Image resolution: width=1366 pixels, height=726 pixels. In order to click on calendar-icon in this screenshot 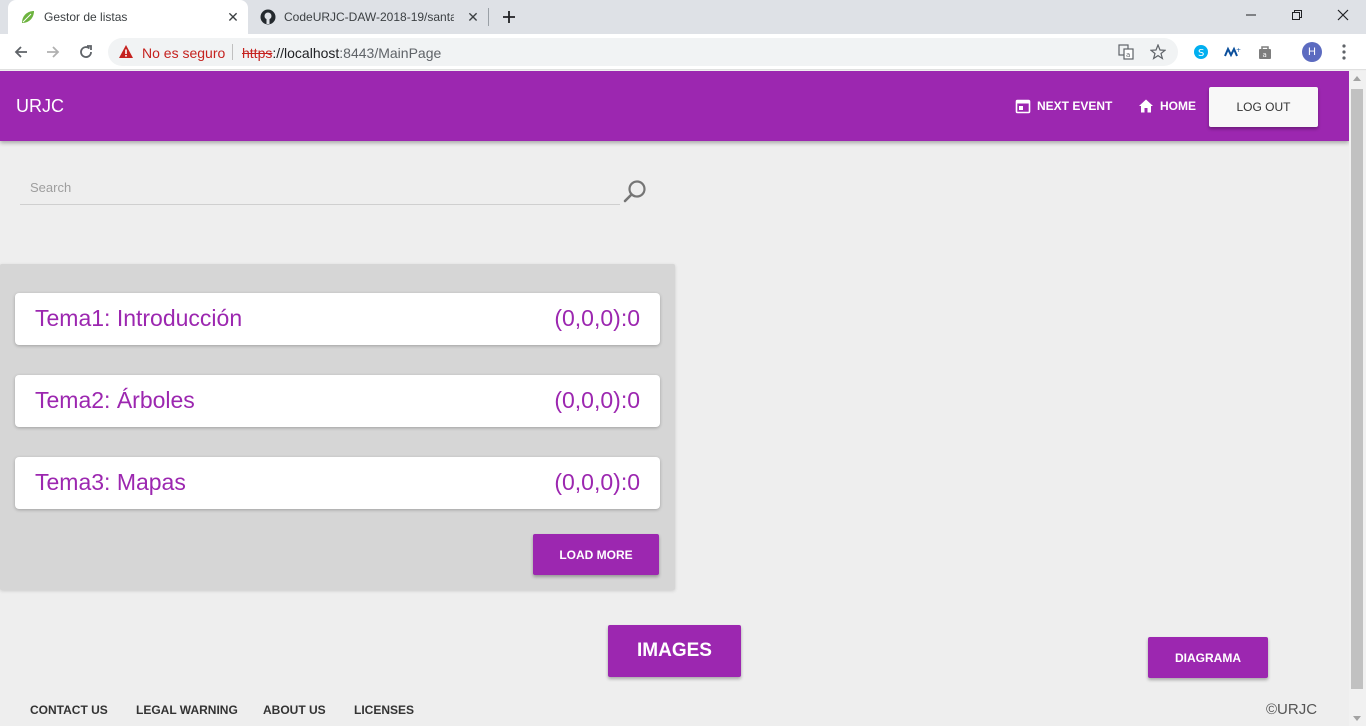, I will do `click(1023, 106)`.